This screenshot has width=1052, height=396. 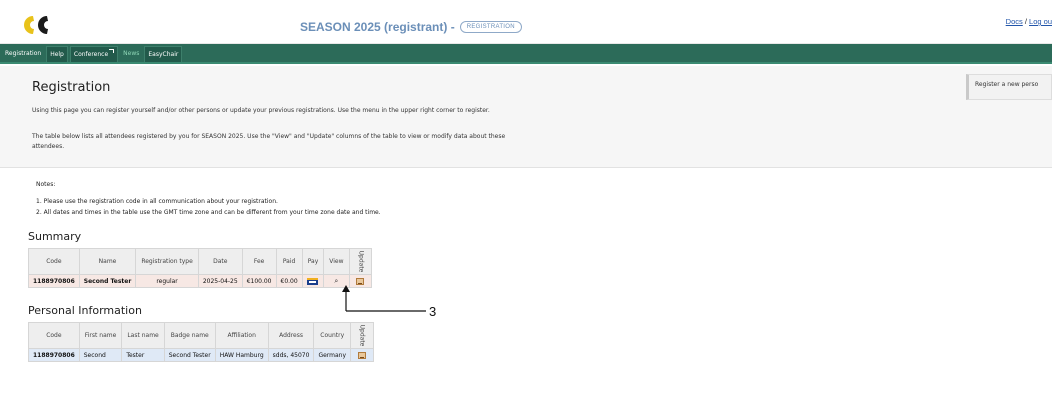 I want to click on column-header: Last name, so click(x=143, y=335).